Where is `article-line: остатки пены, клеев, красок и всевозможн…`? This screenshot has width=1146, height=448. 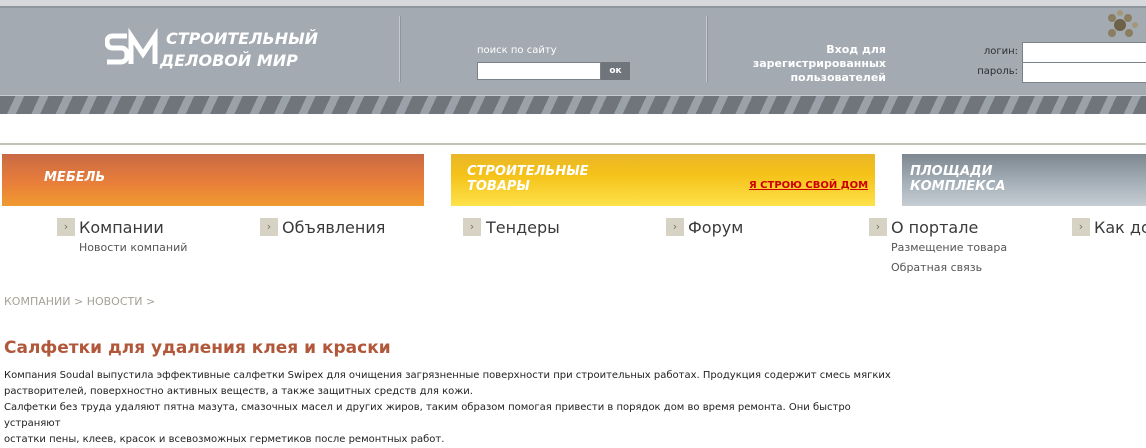
article-line: остатки пены, клеев, красок и всевозможн… is located at coordinates (224, 439).